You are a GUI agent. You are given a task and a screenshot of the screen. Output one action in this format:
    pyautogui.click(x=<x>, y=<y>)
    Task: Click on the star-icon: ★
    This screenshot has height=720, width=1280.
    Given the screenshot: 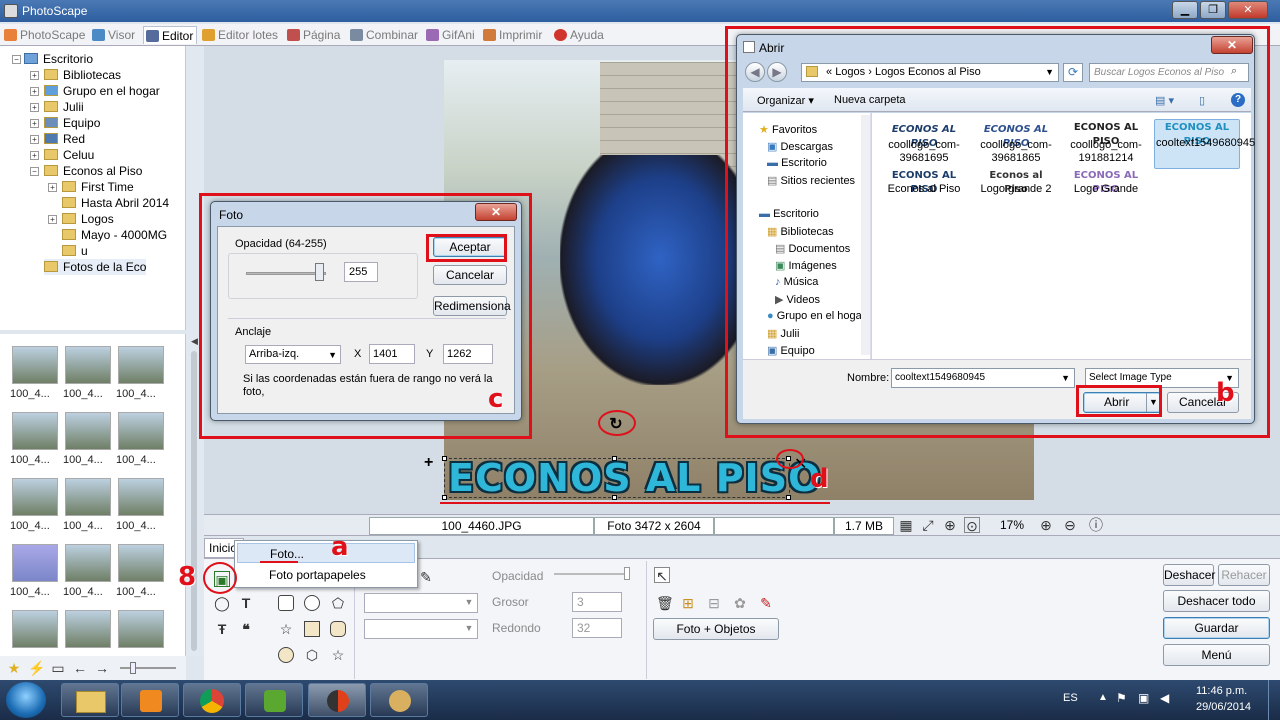 What is the action you would take?
    pyautogui.click(x=14, y=668)
    